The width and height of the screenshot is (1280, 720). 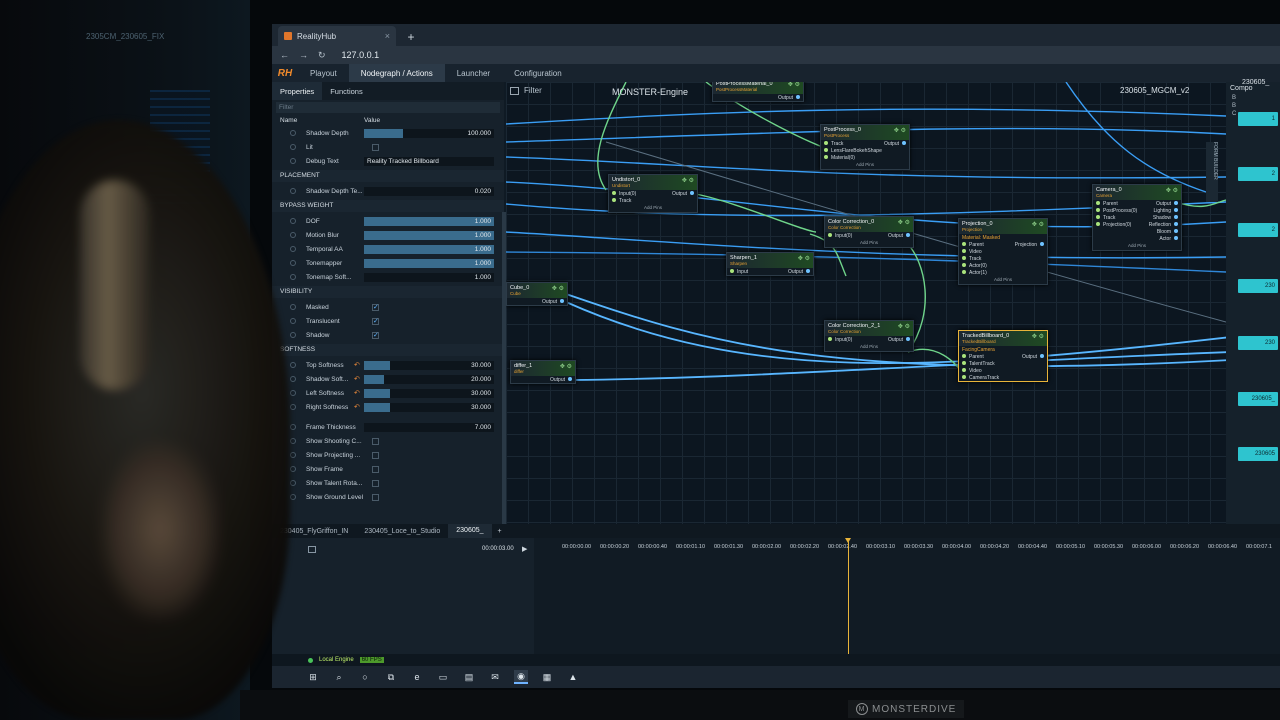 I want to click on section-visibility: VISIBILITY, so click(x=388, y=292).